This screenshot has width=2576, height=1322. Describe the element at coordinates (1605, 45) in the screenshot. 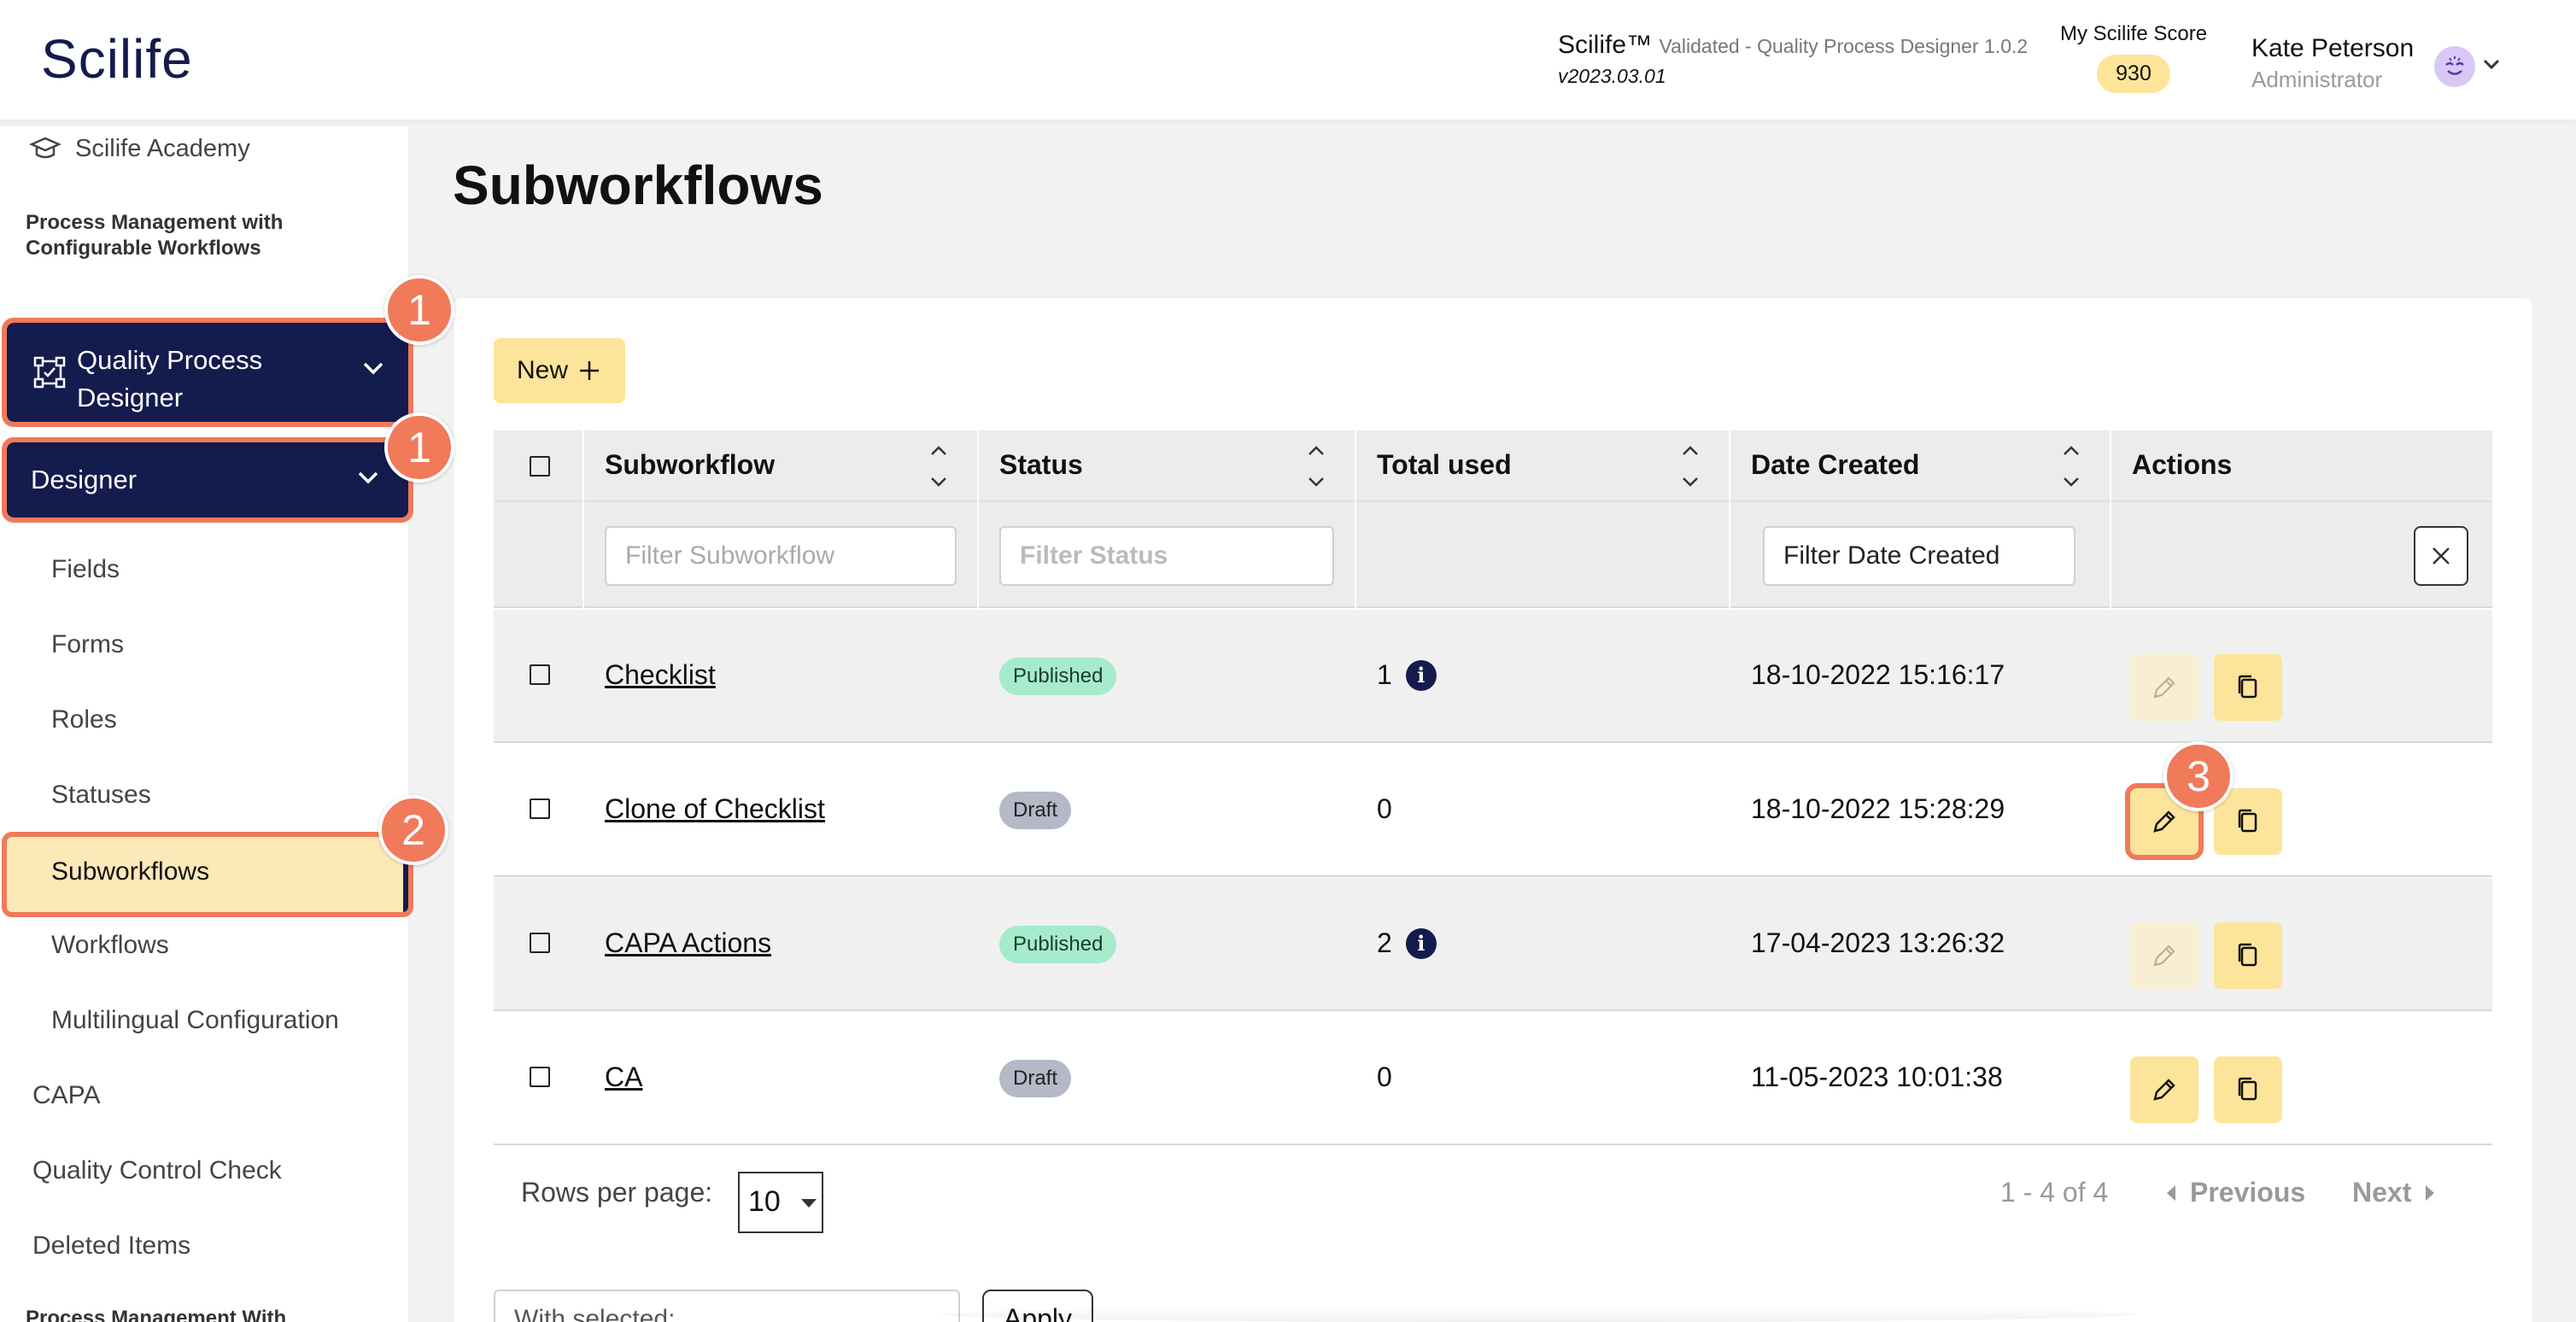

I see `app-name: Scilife™` at that location.